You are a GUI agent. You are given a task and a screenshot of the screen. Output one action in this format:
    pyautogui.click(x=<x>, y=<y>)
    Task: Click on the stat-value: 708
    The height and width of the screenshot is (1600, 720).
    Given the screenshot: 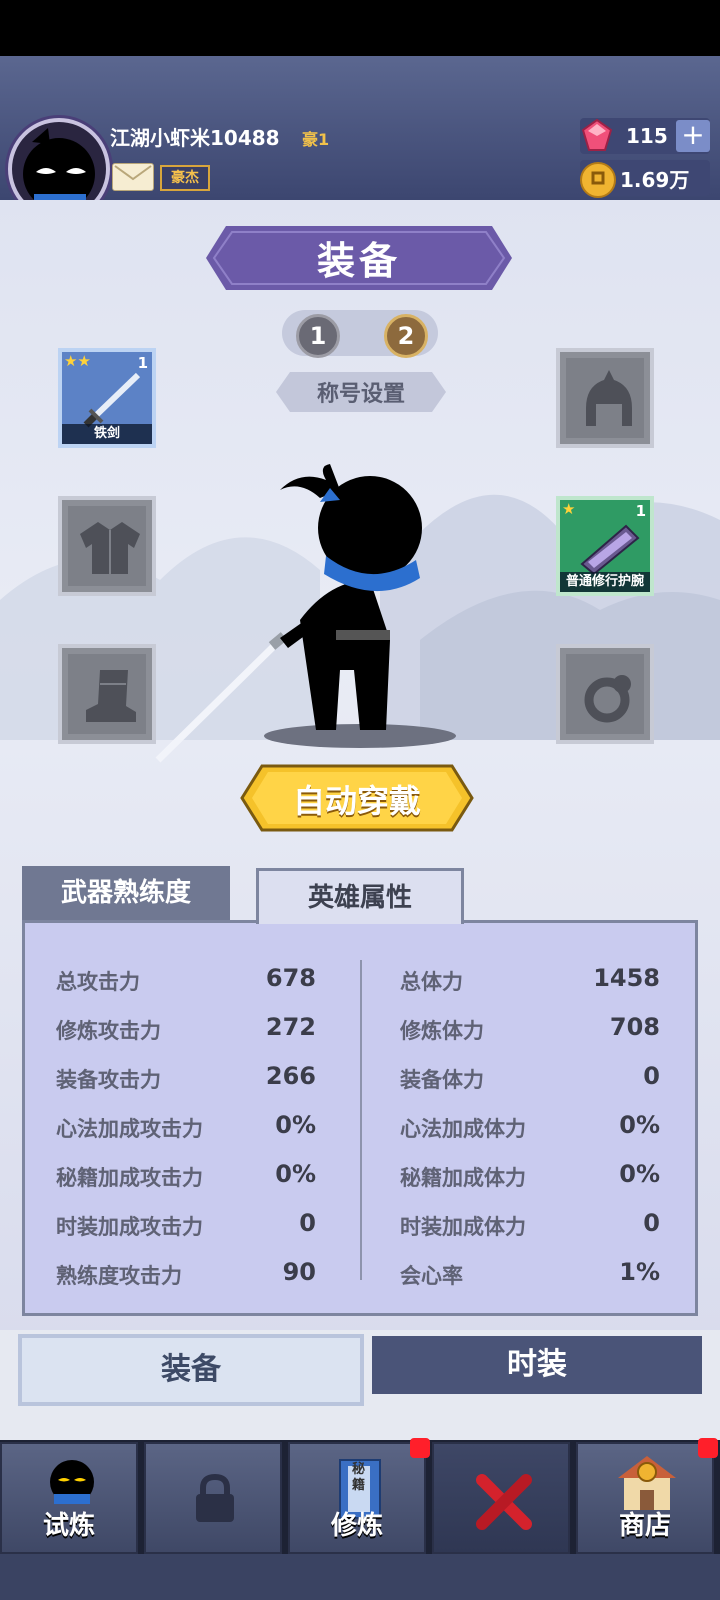 What is the action you would take?
    pyautogui.click(x=634, y=1027)
    